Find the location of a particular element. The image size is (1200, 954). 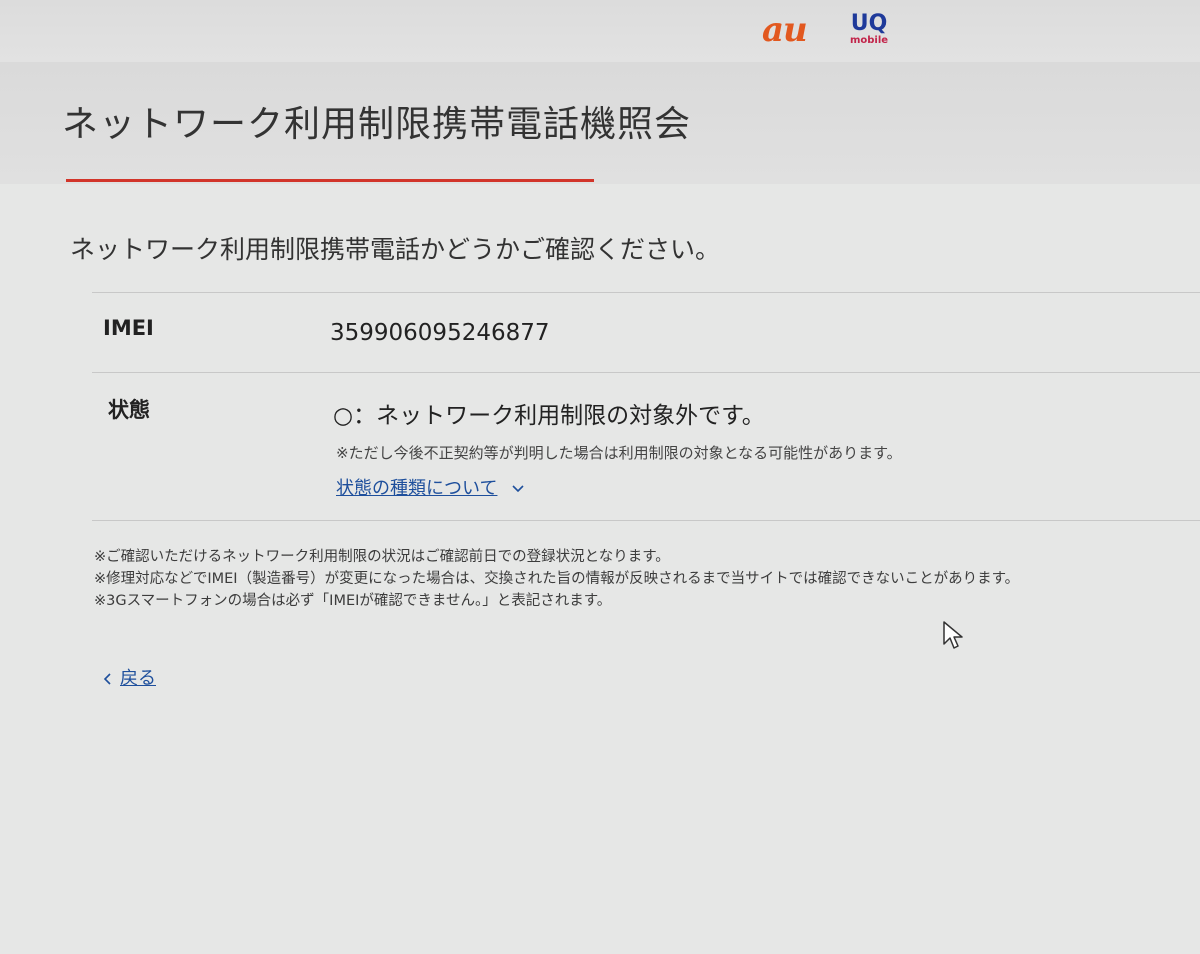

back-link: 戻る is located at coordinates (129, 677).